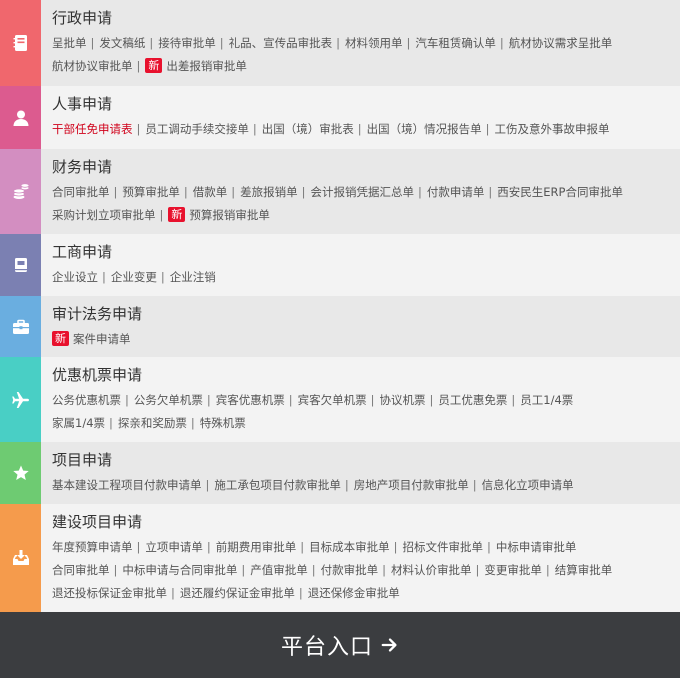 The height and width of the screenshot is (678, 680). Describe the element at coordinates (223, 423) in the screenshot. I see `link-item: 特殊机票` at that location.